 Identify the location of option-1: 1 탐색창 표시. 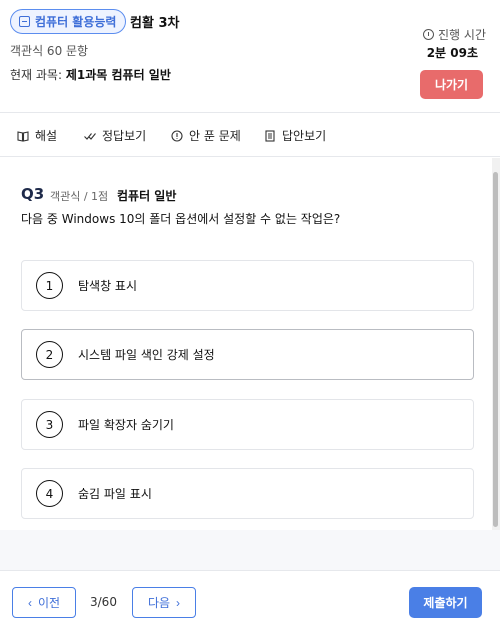
(247, 285).